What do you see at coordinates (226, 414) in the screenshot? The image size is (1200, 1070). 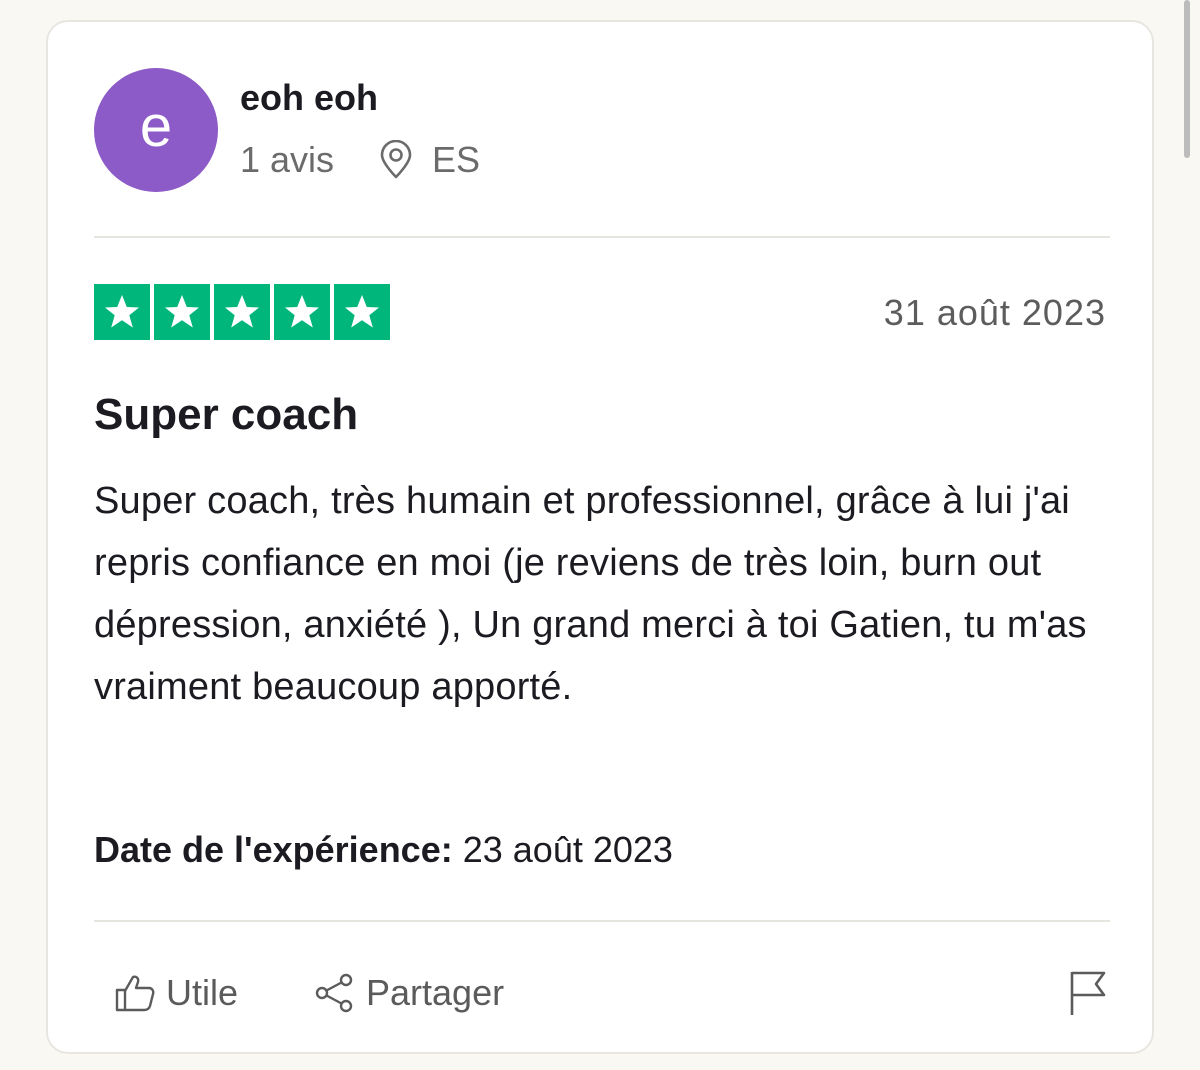 I see `review-title: Super coach` at bounding box center [226, 414].